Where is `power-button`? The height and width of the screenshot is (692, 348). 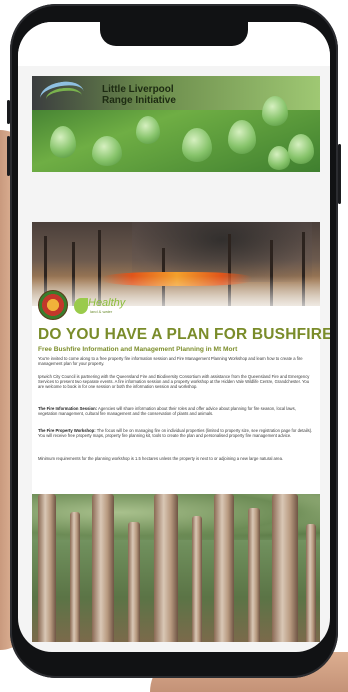
power-button is located at coordinates (339, 174).